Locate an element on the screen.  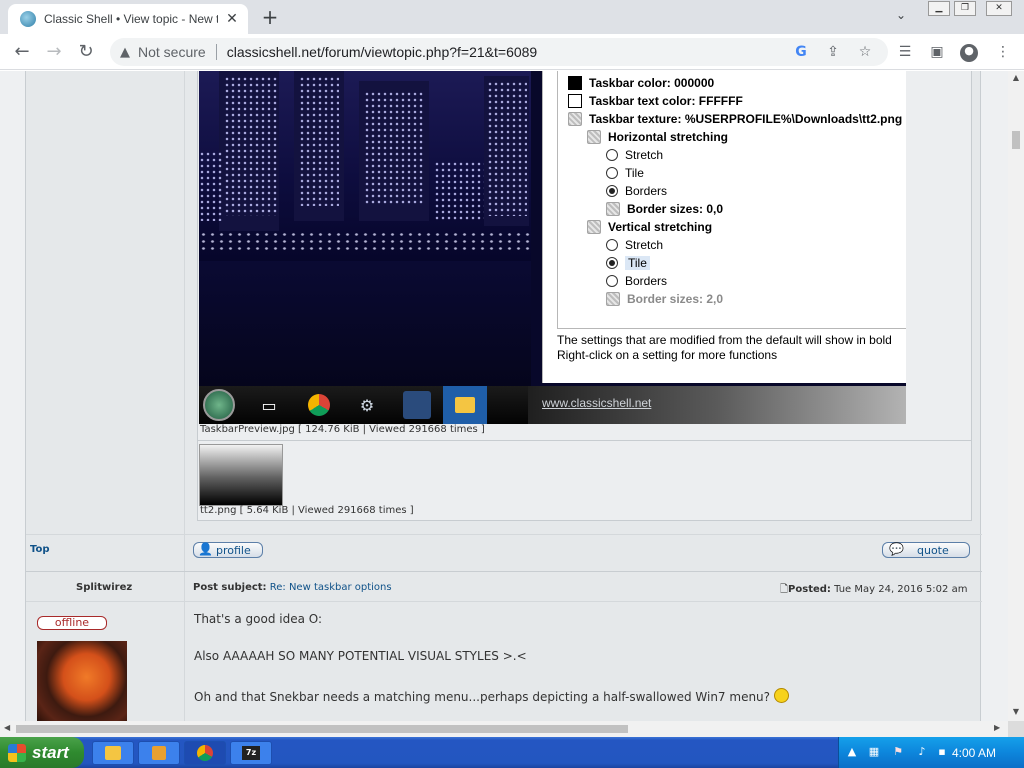
network-icon: ▦ is located at coordinates (874, 752).